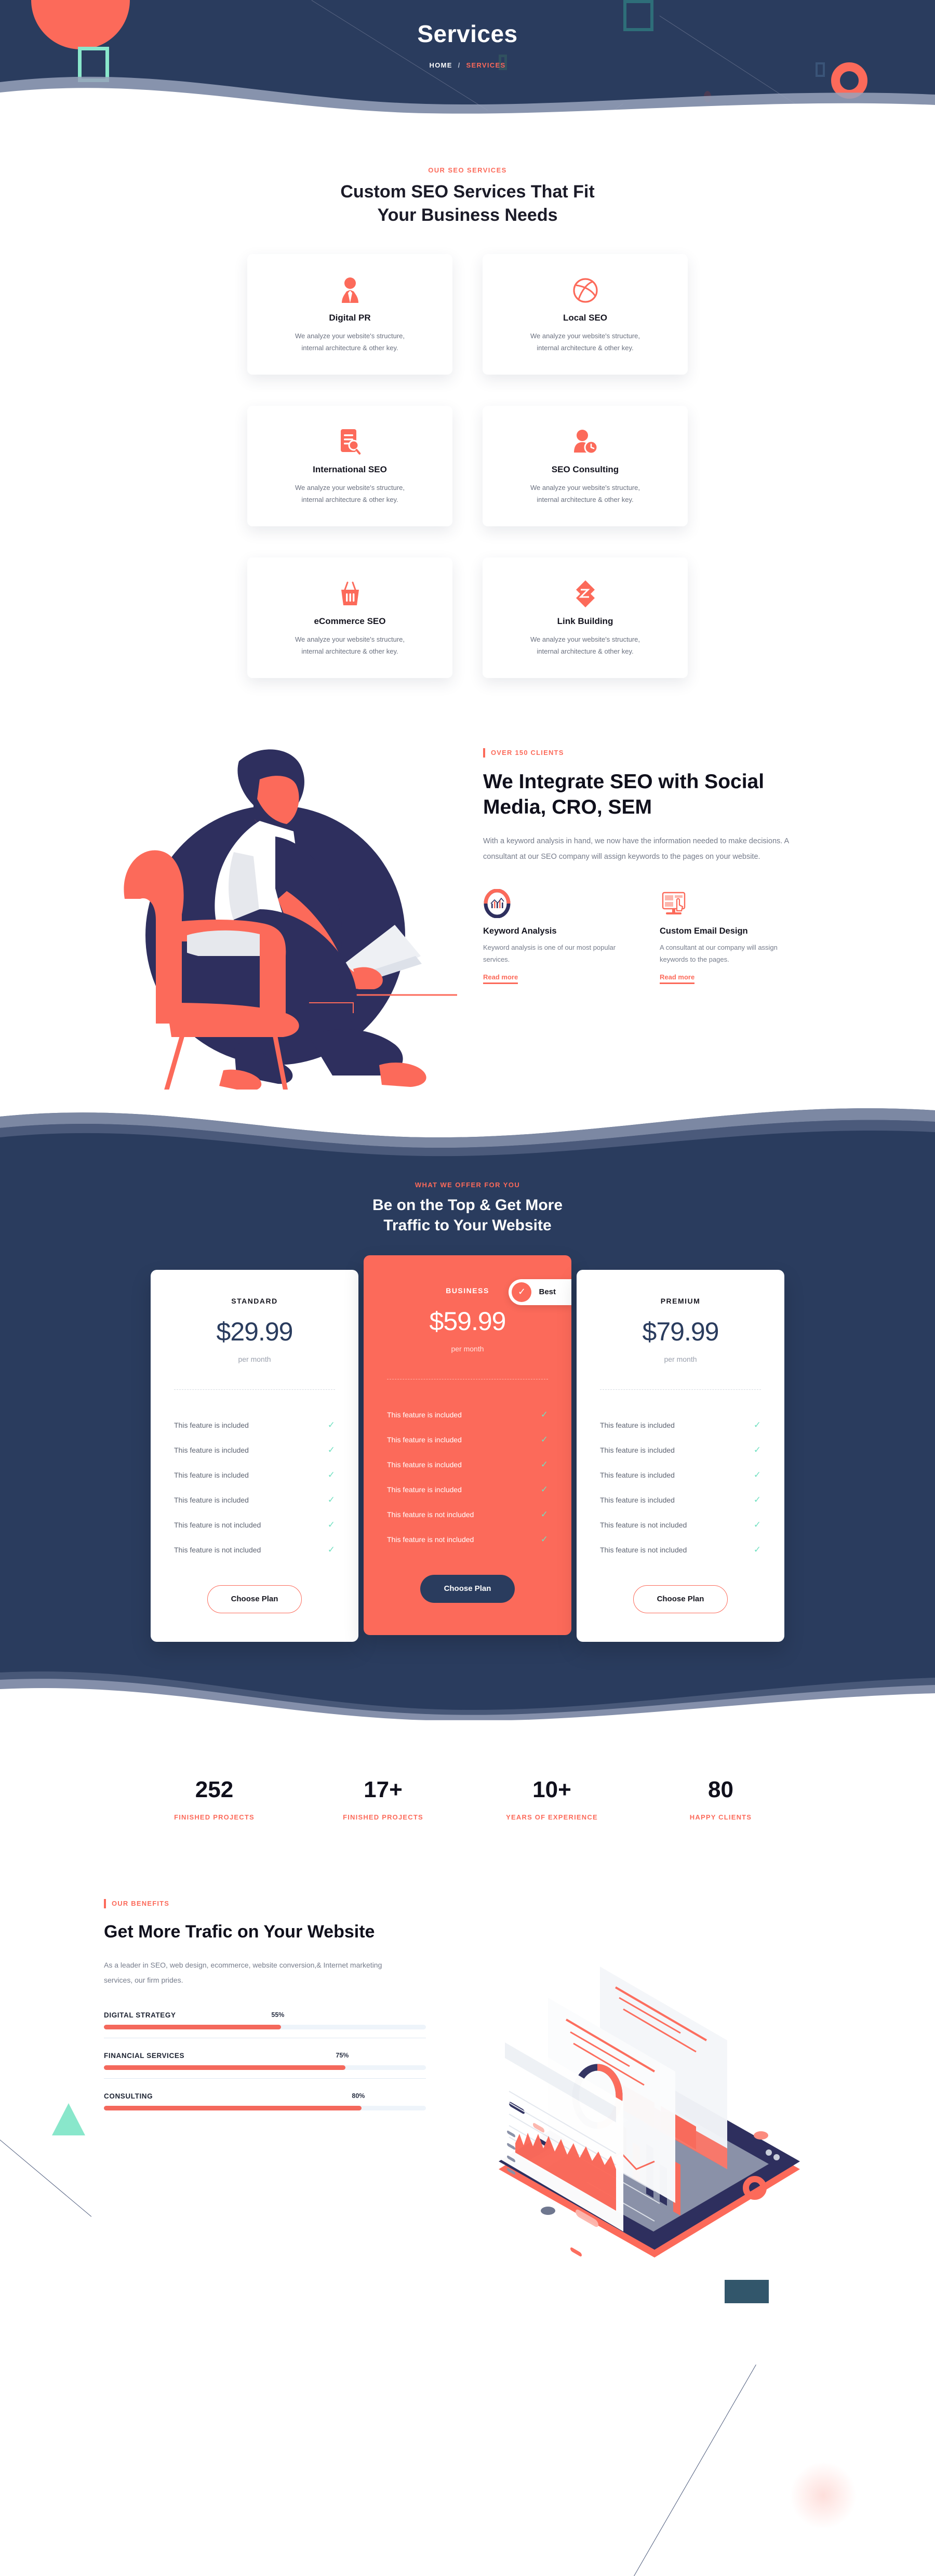 This screenshot has width=935, height=2576. What do you see at coordinates (192, 2027) in the screenshot?
I see `skill-bar-fill` at bounding box center [192, 2027].